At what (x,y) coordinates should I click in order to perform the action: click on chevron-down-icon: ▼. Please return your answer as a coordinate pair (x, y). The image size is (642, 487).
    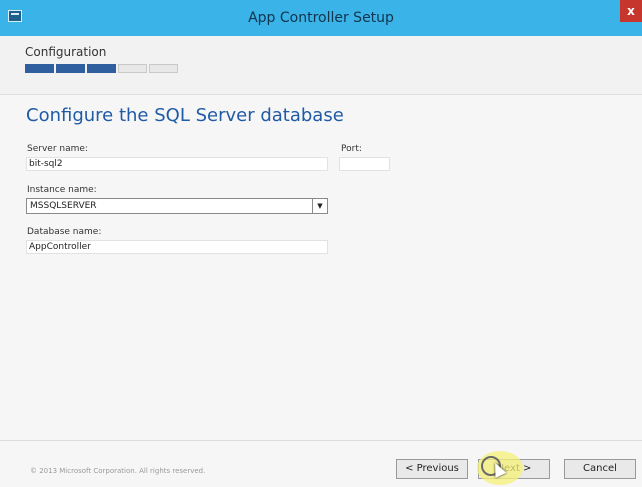
    Looking at the image, I should click on (319, 206).